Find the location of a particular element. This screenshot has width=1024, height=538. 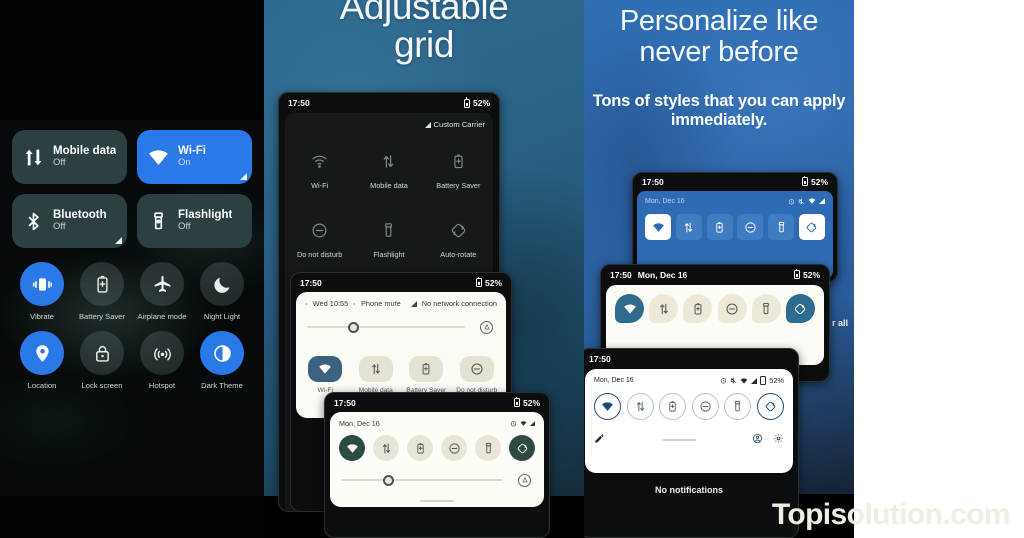

location-icon is located at coordinates (42, 353).